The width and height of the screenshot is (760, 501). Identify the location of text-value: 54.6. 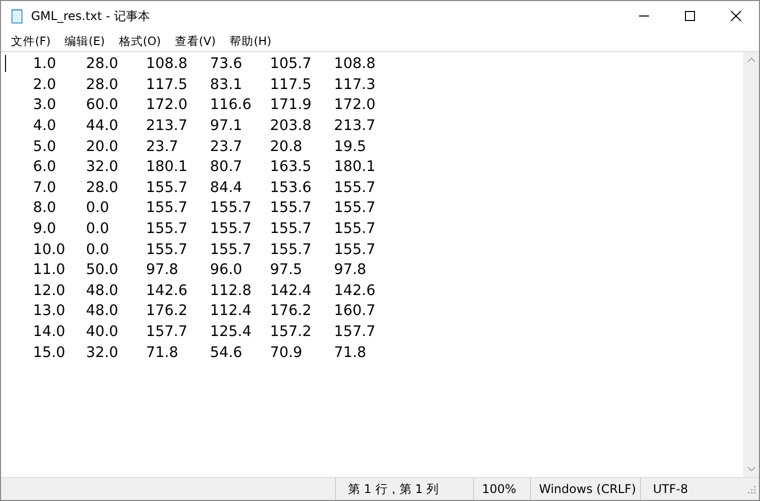
(227, 352).